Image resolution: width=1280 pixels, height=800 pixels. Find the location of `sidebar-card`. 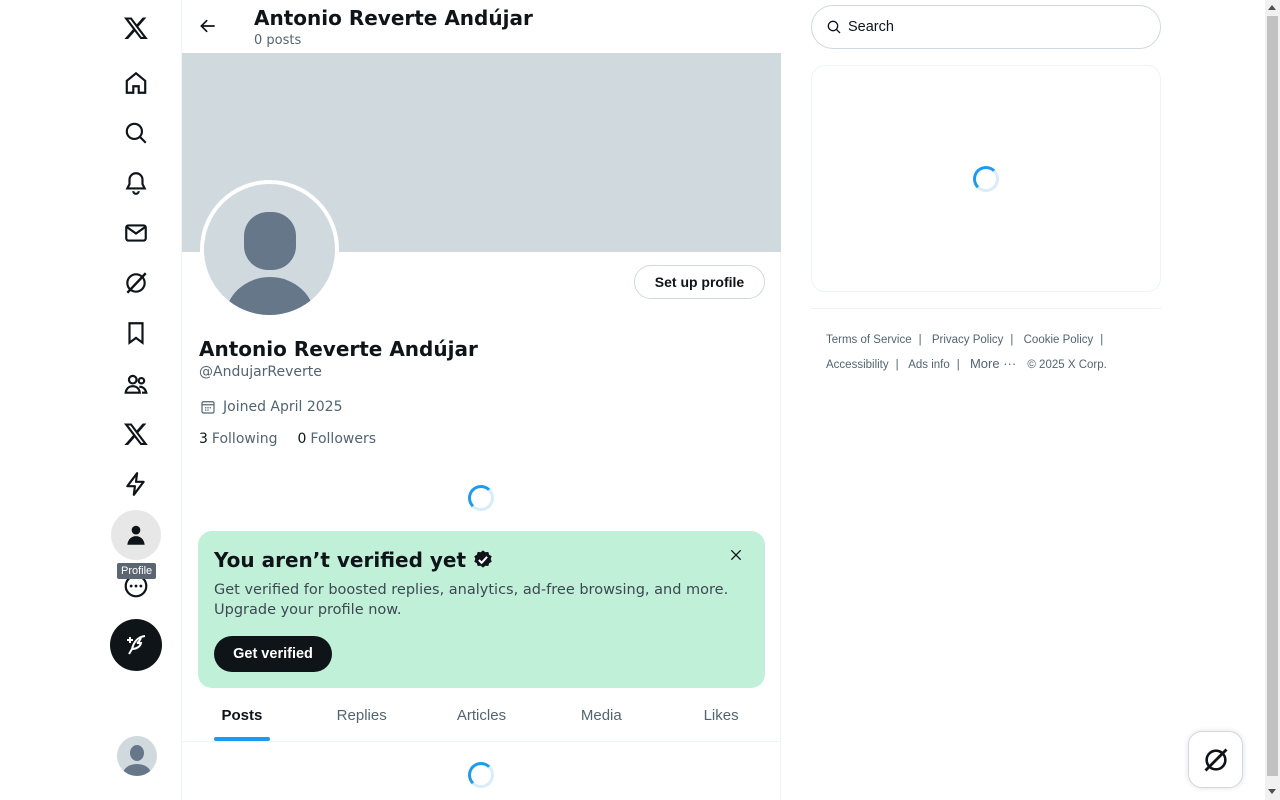

sidebar-card is located at coordinates (986, 178).